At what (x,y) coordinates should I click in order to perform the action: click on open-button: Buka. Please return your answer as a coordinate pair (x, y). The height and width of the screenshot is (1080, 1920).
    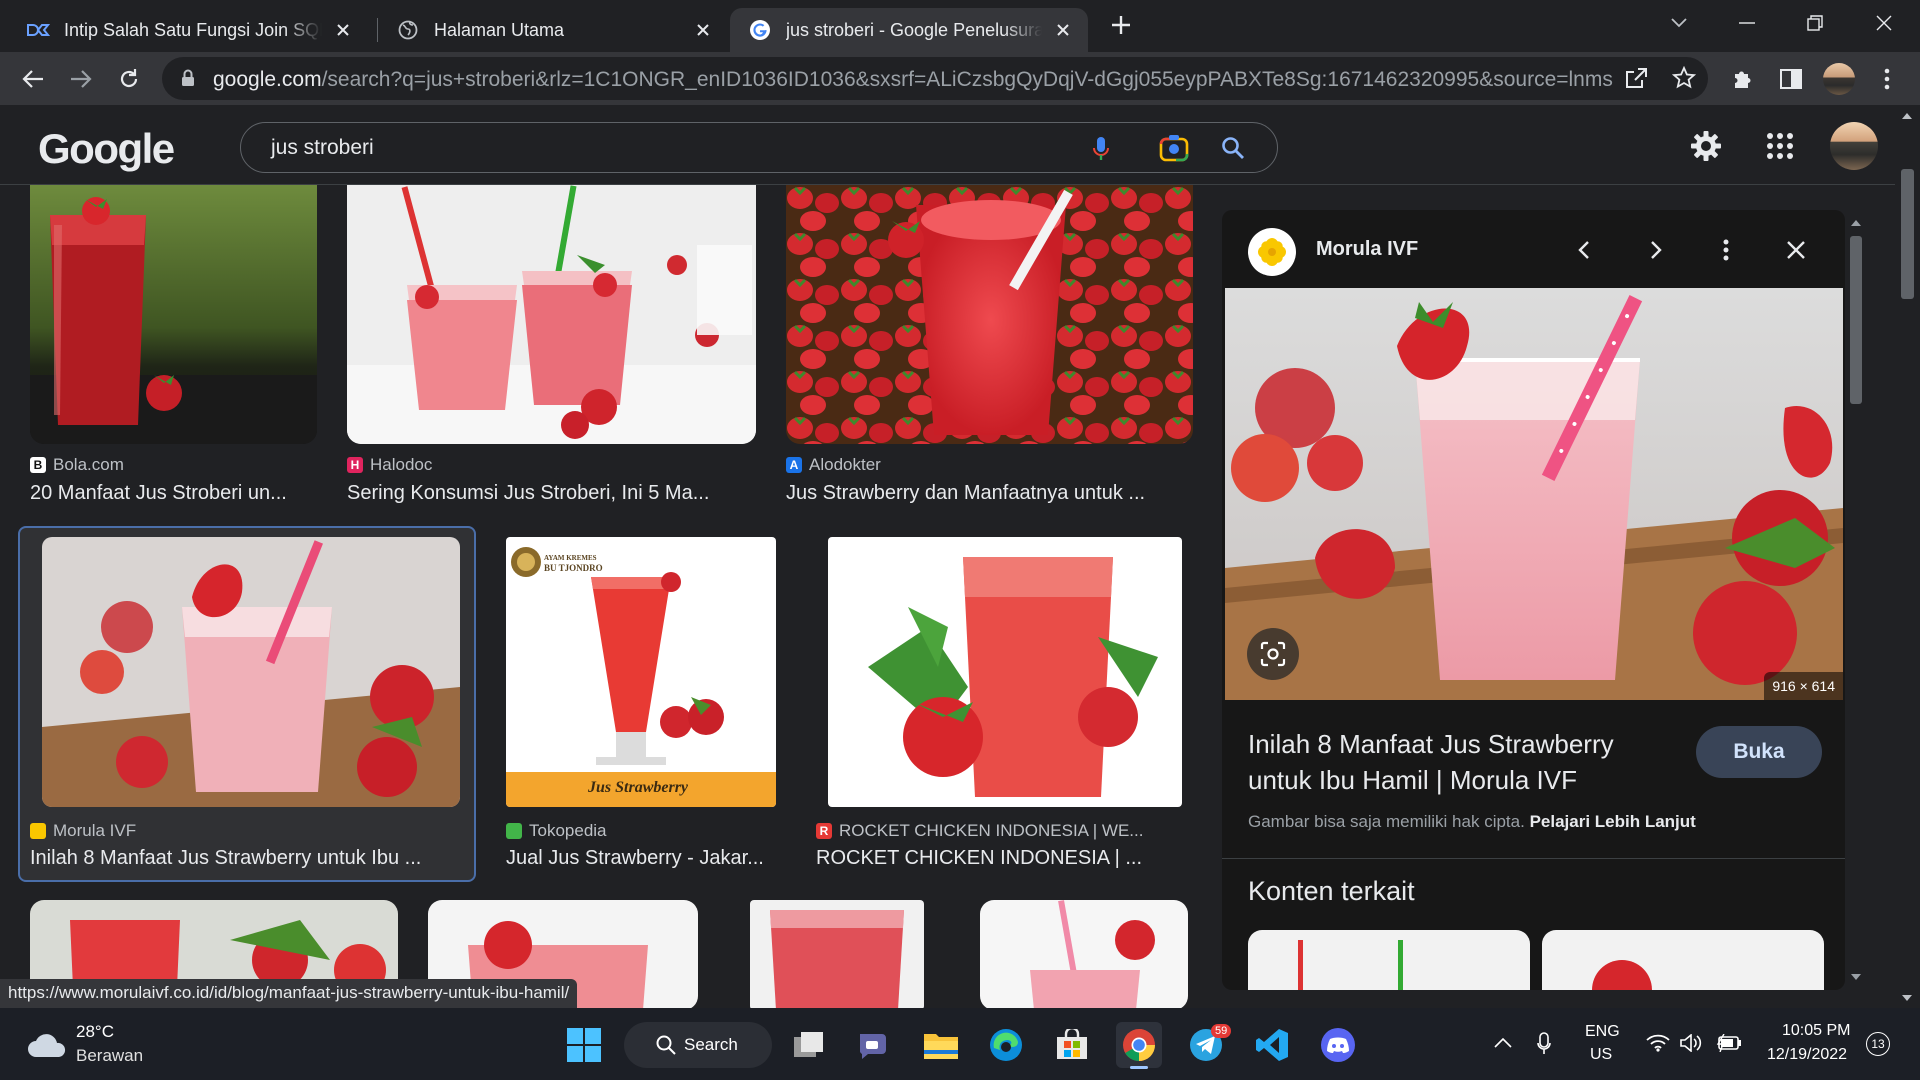
    Looking at the image, I should click on (1759, 752).